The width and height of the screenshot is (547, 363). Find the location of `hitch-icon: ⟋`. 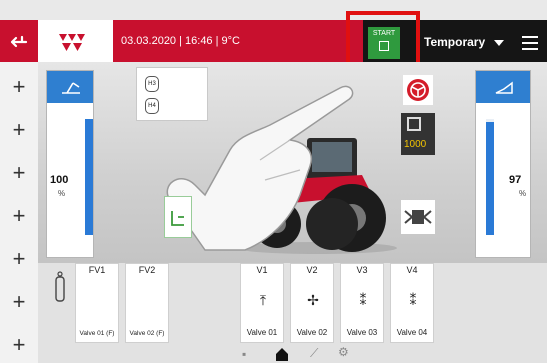

hitch-icon: ⟋ is located at coordinates (314, 353).